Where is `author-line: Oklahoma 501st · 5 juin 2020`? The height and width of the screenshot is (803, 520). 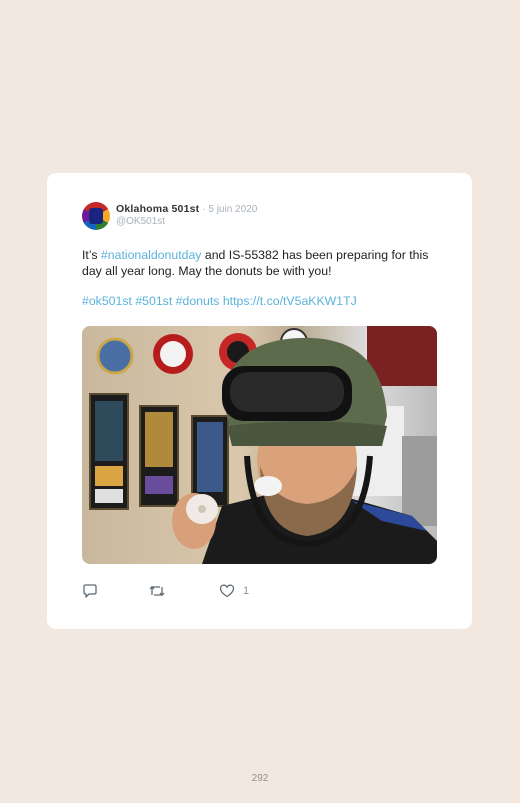
author-line: Oklahoma 501st · 5 juin 2020 is located at coordinates (186, 209).